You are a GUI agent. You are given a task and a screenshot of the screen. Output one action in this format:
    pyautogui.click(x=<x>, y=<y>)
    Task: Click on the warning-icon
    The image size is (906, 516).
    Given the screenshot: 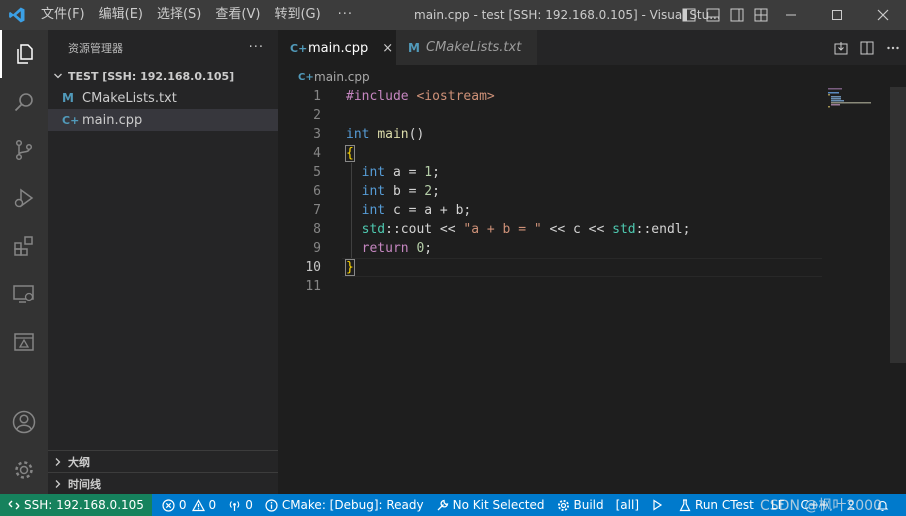 What is the action you would take?
    pyautogui.click(x=198, y=505)
    